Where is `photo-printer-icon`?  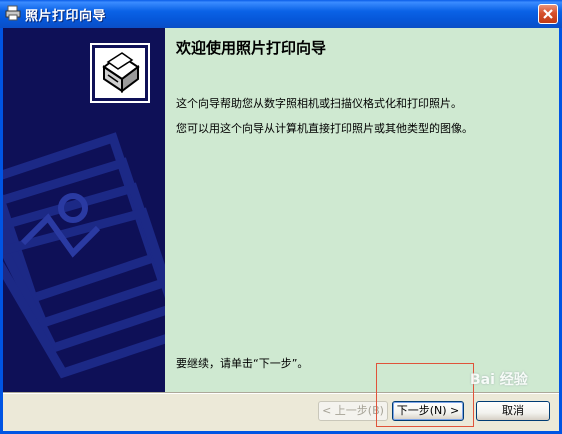
photo-printer-icon is located at coordinates (120, 73).